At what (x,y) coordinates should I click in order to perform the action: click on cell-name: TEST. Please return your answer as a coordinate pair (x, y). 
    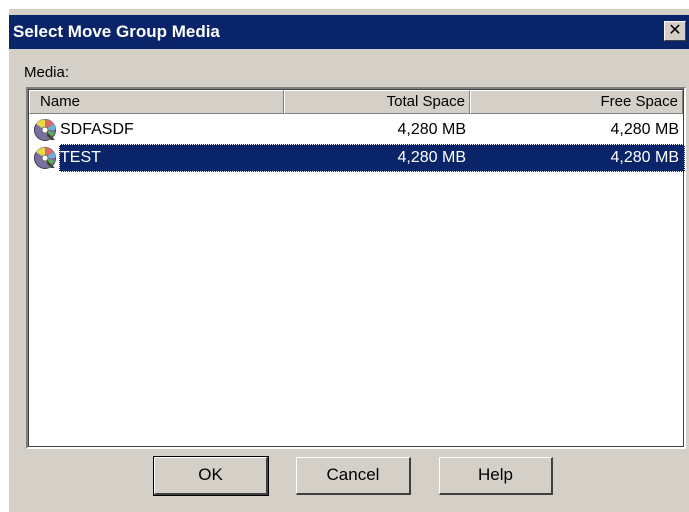
    Looking at the image, I should click on (156, 158).